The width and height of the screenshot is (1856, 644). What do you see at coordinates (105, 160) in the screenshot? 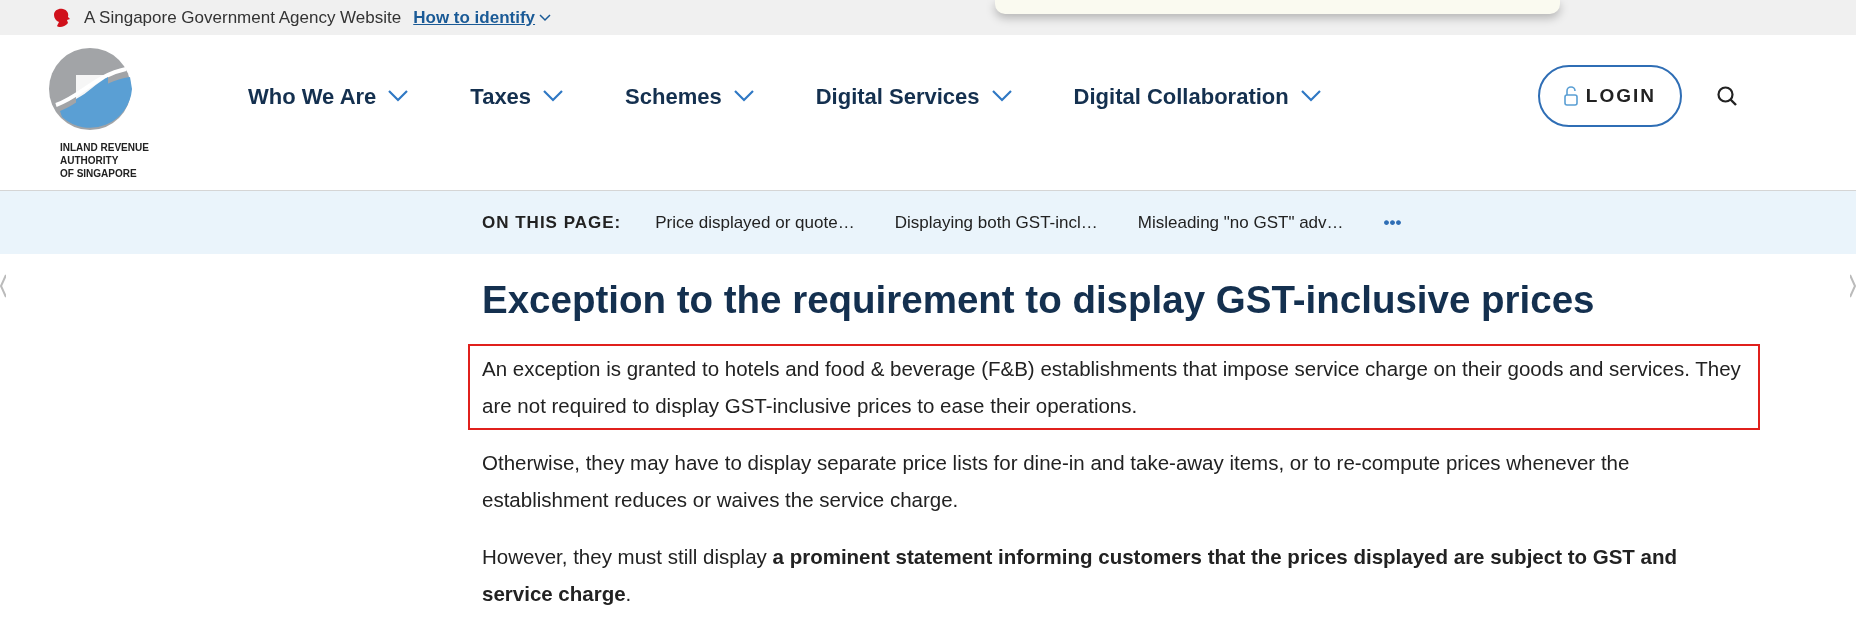
I see `logo-caption: INLAND REVENUE AUTHORITY OF SINGAPORE` at bounding box center [105, 160].